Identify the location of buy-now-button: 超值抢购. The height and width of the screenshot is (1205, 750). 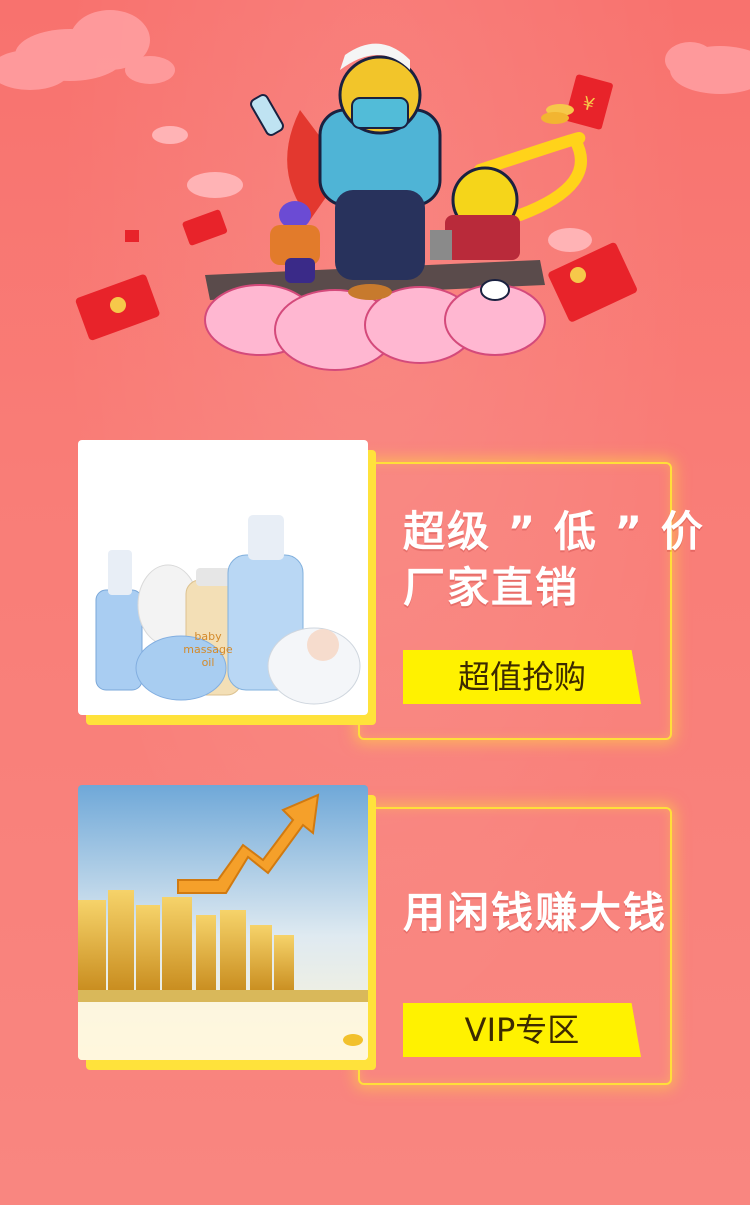
(522, 677).